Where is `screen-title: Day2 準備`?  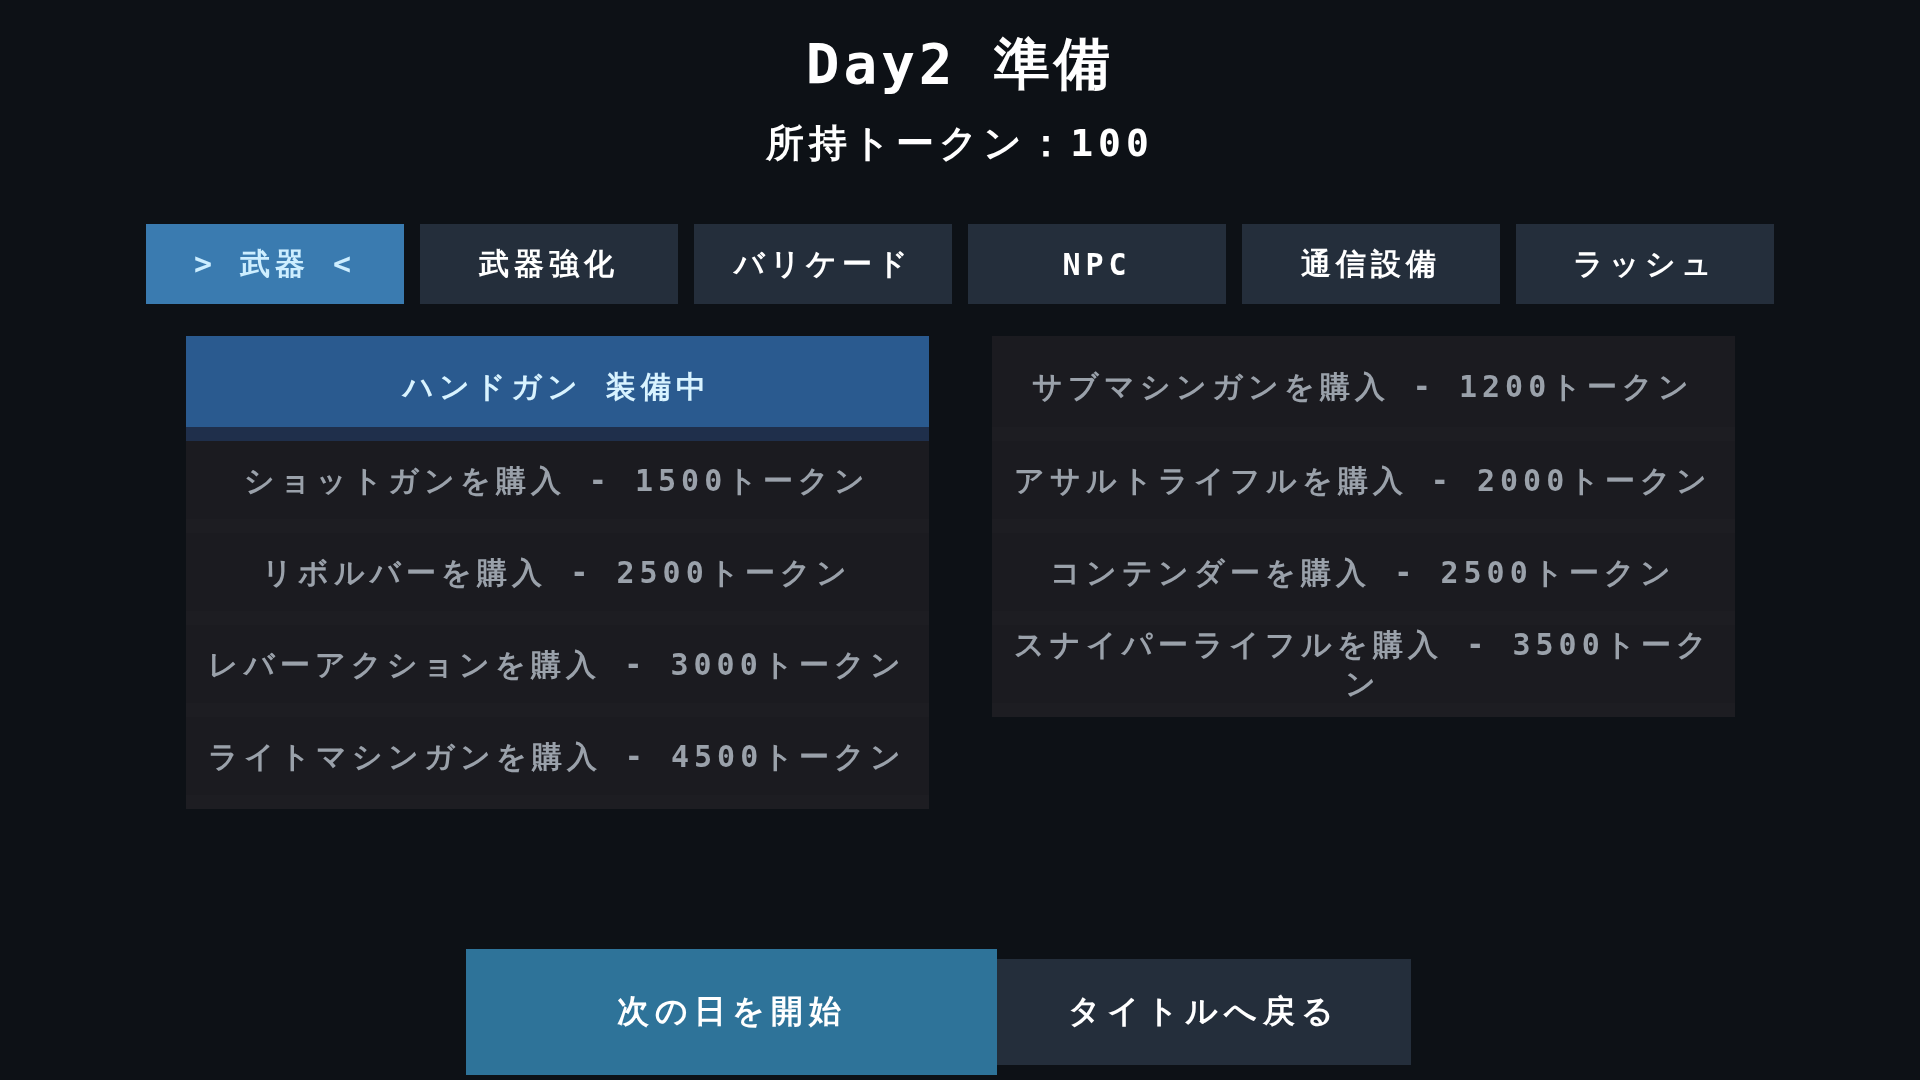
screen-title: Day2 準備 is located at coordinates (960, 64).